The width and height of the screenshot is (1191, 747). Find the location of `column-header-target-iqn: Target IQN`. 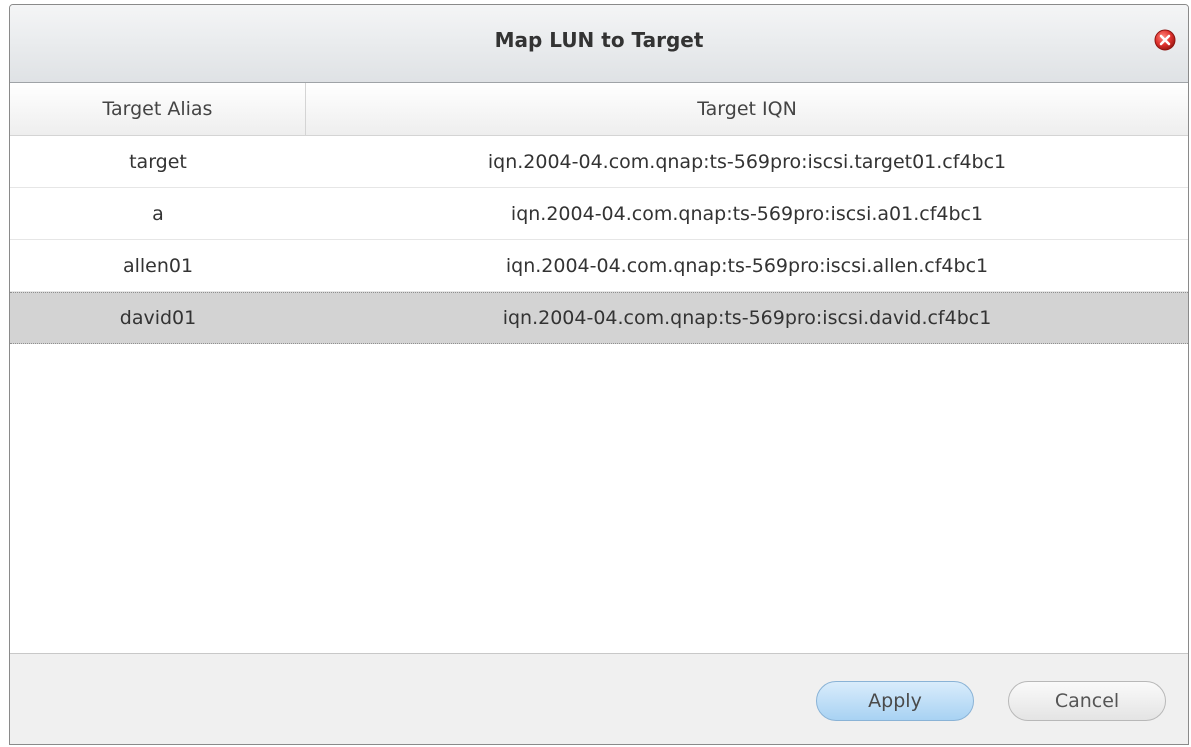

column-header-target-iqn: Target IQN is located at coordinates (747, 109).